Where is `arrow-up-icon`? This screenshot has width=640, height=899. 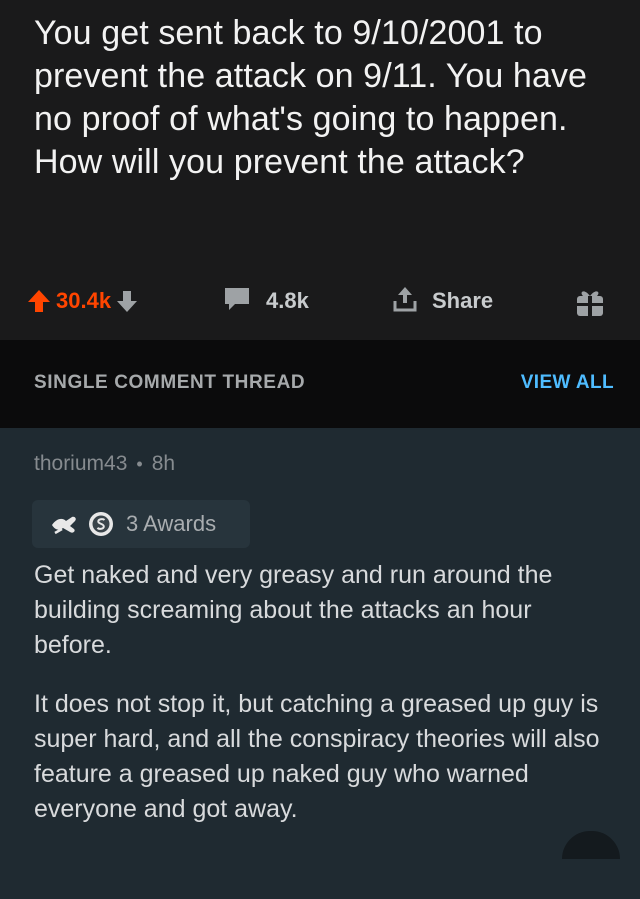 arrow-up-icon is located at coordinates (39, 301).